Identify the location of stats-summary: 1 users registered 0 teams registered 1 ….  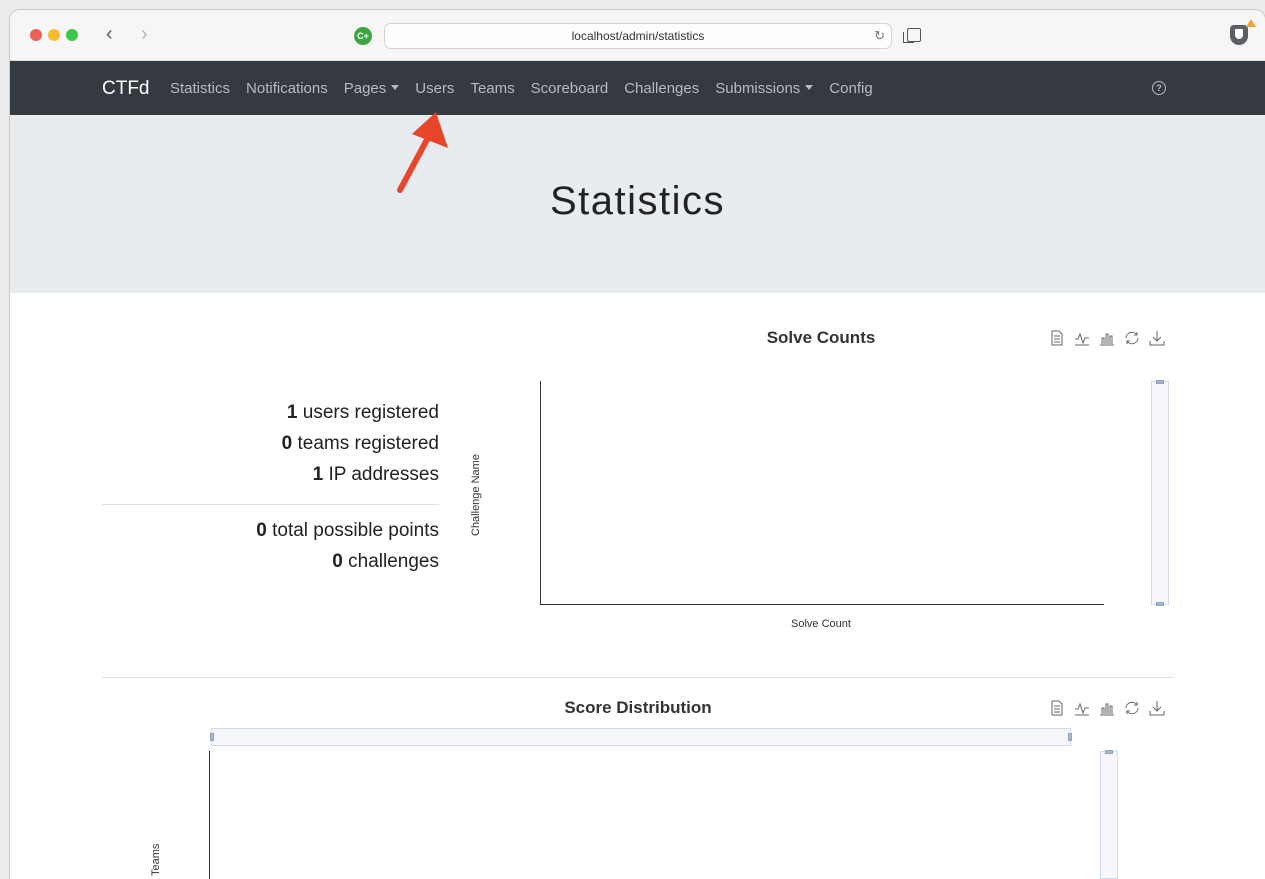
(270, 448).